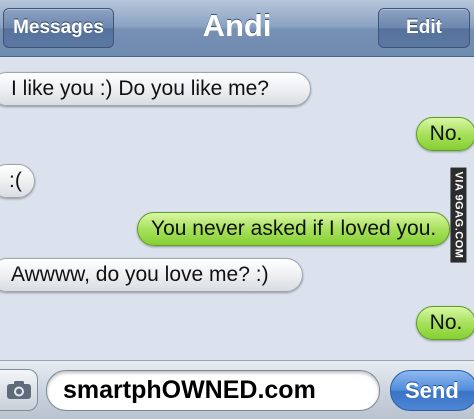  What do you see at coordinates (293, 229) in the screenshot?
I see `sent-message-bubble: You never asked if I loved you.` at bounding box center [293, 229].